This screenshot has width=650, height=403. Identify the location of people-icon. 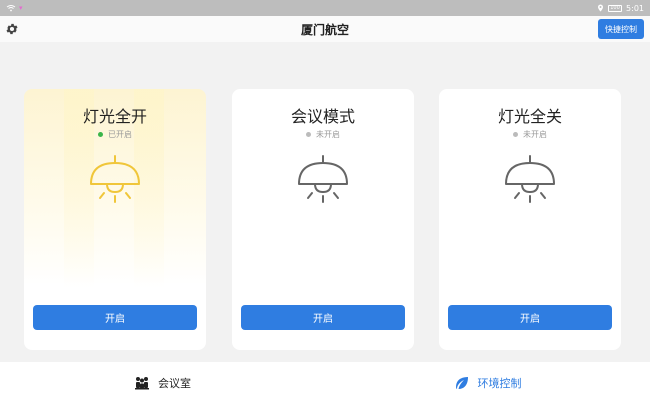
(142, 383).